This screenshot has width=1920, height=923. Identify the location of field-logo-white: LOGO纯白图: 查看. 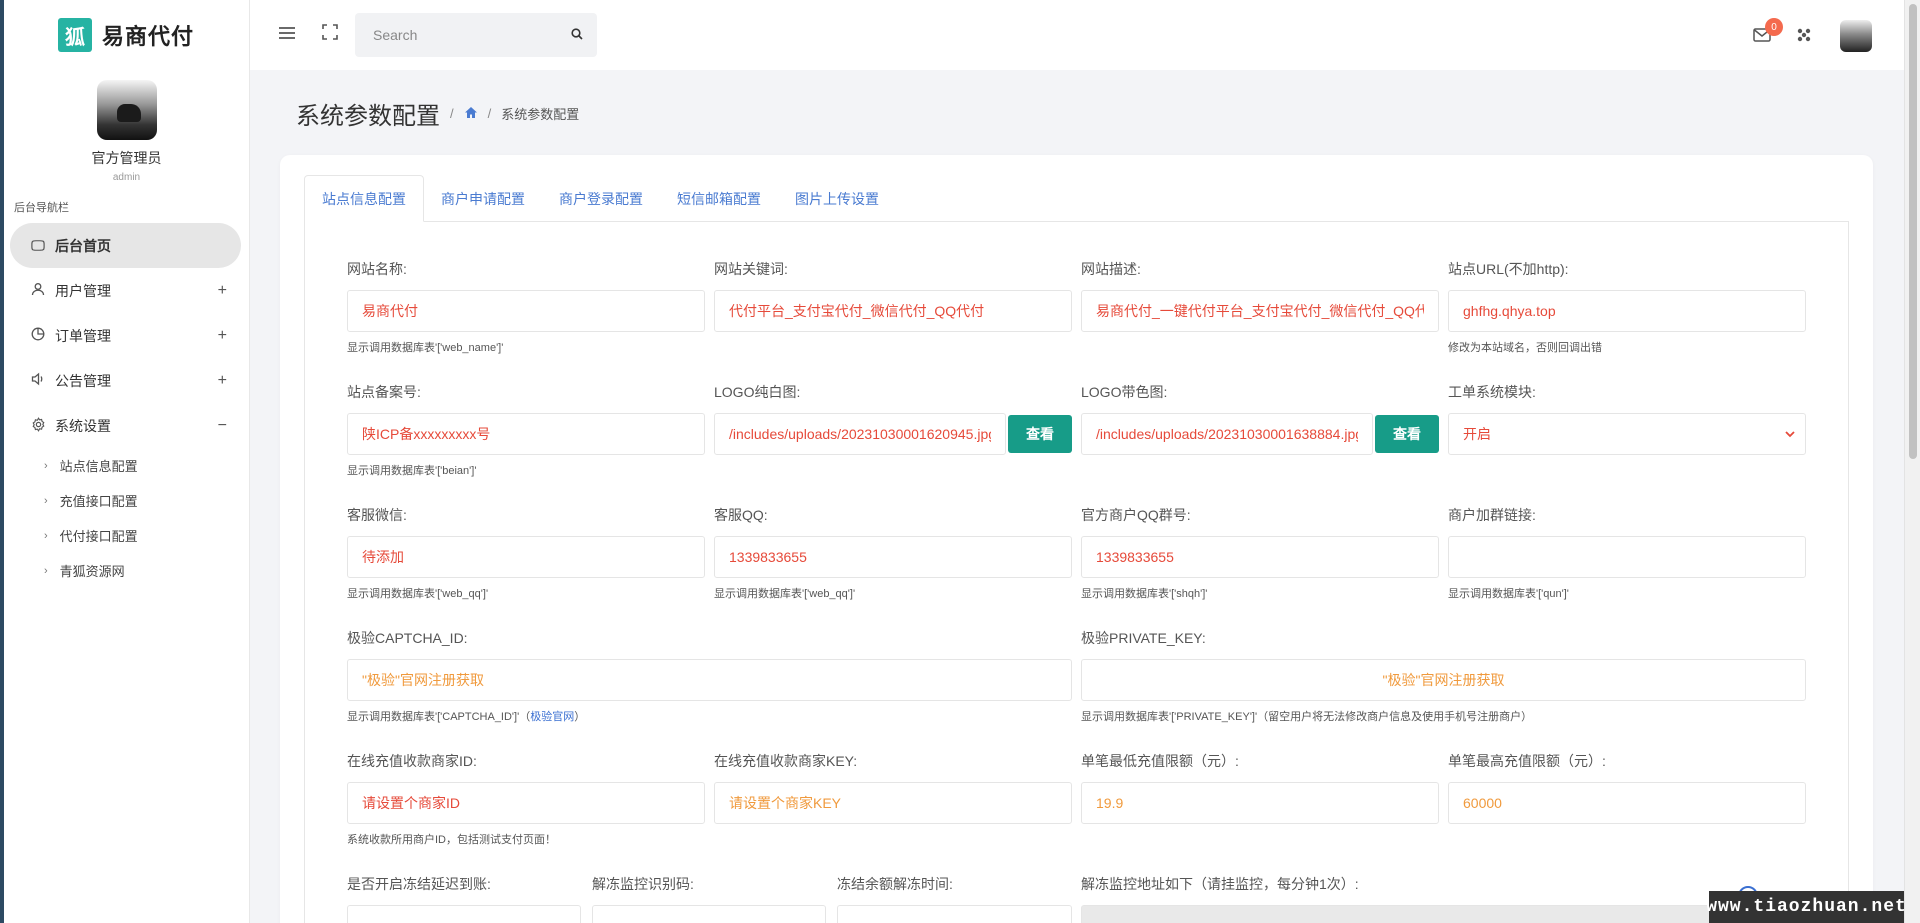
(893, 418).